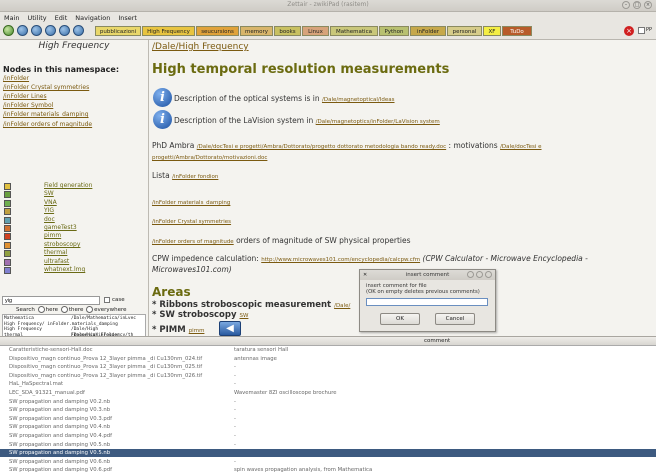  I want to click on table-row: SW propagation and damping V0.4.pdf -, so click(328, 436).